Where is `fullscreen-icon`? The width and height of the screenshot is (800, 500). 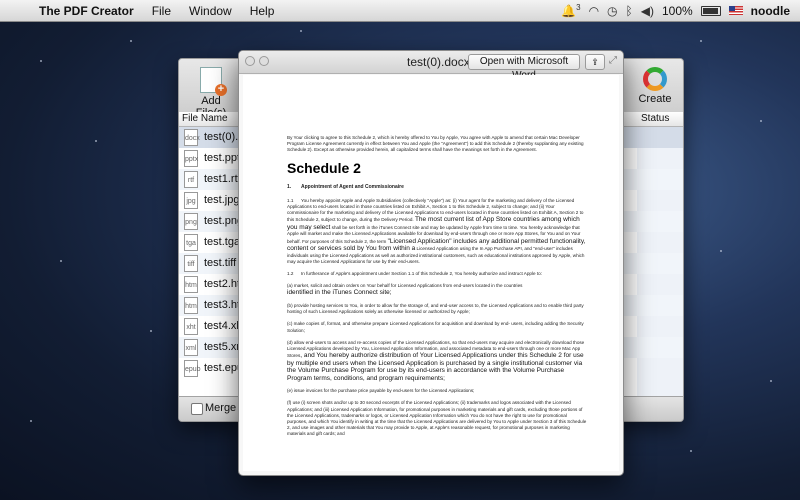
fullscreen-icon is located at coordinates (264, 61).